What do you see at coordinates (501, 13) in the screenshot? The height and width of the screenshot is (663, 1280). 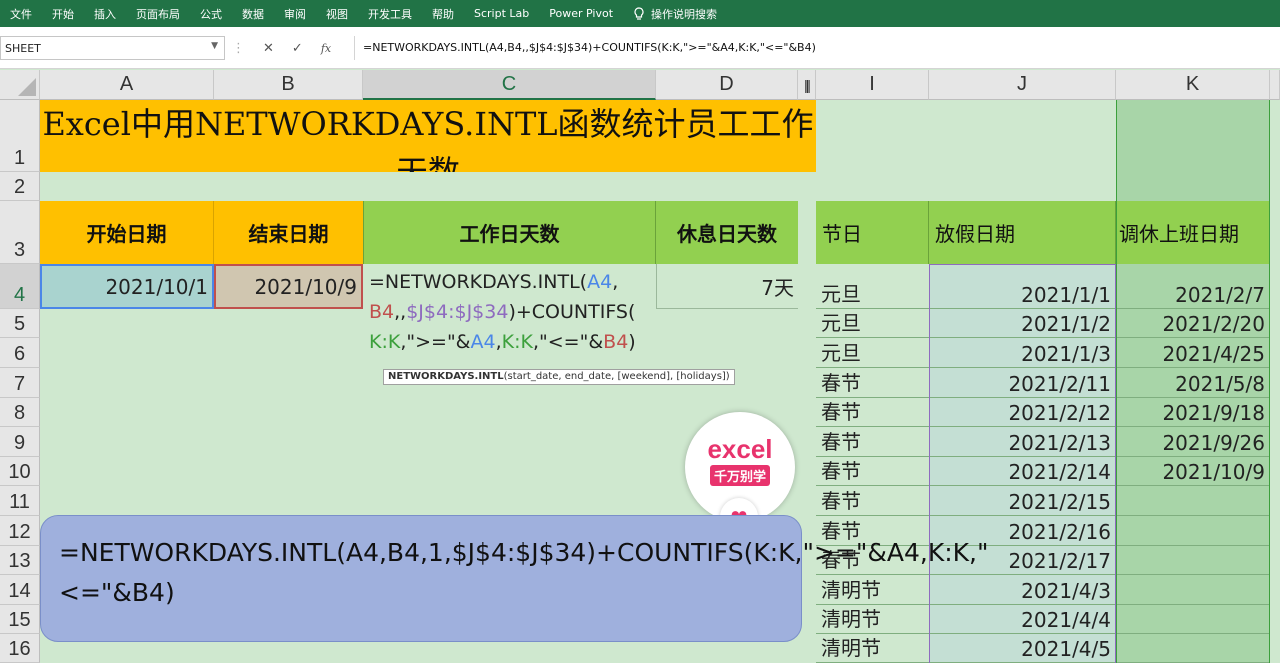 I see `tab-script-lab: Script Lab` at bounding box center [501, 13].